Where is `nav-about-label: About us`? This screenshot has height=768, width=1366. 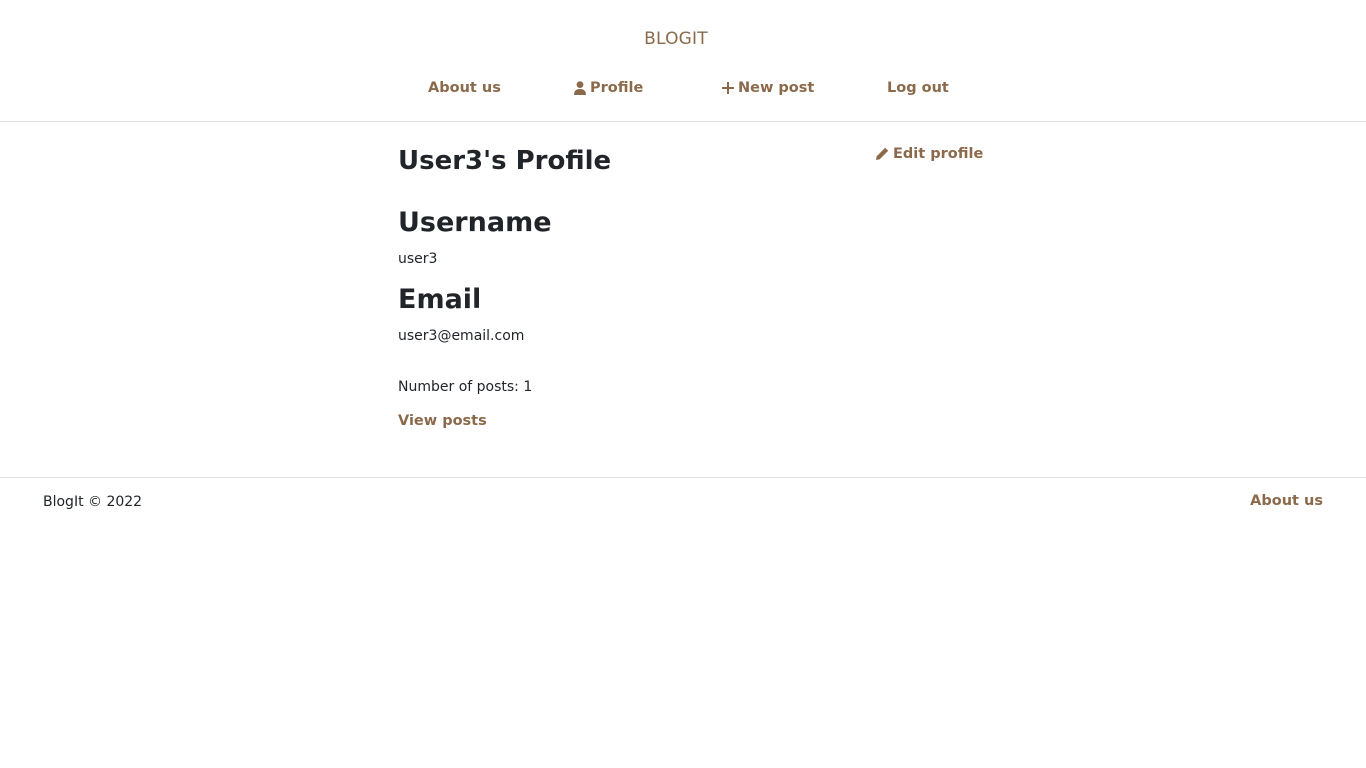
nav-about-label: About us is located at coordinates (464, 88).